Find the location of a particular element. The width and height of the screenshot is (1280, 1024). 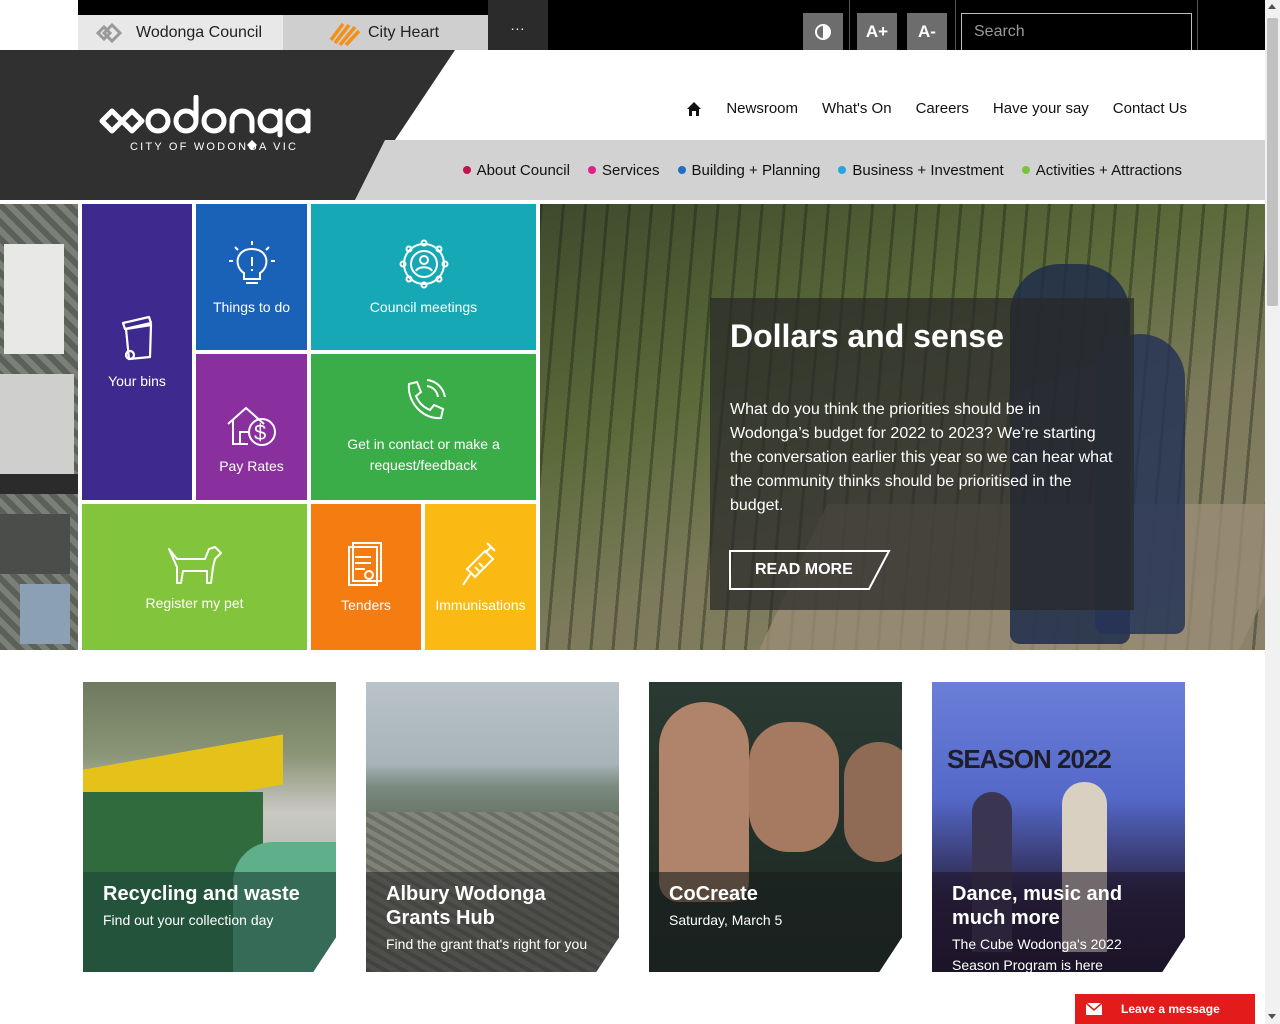

tile-label: Pay Rates is located at coordinates (251, 466).